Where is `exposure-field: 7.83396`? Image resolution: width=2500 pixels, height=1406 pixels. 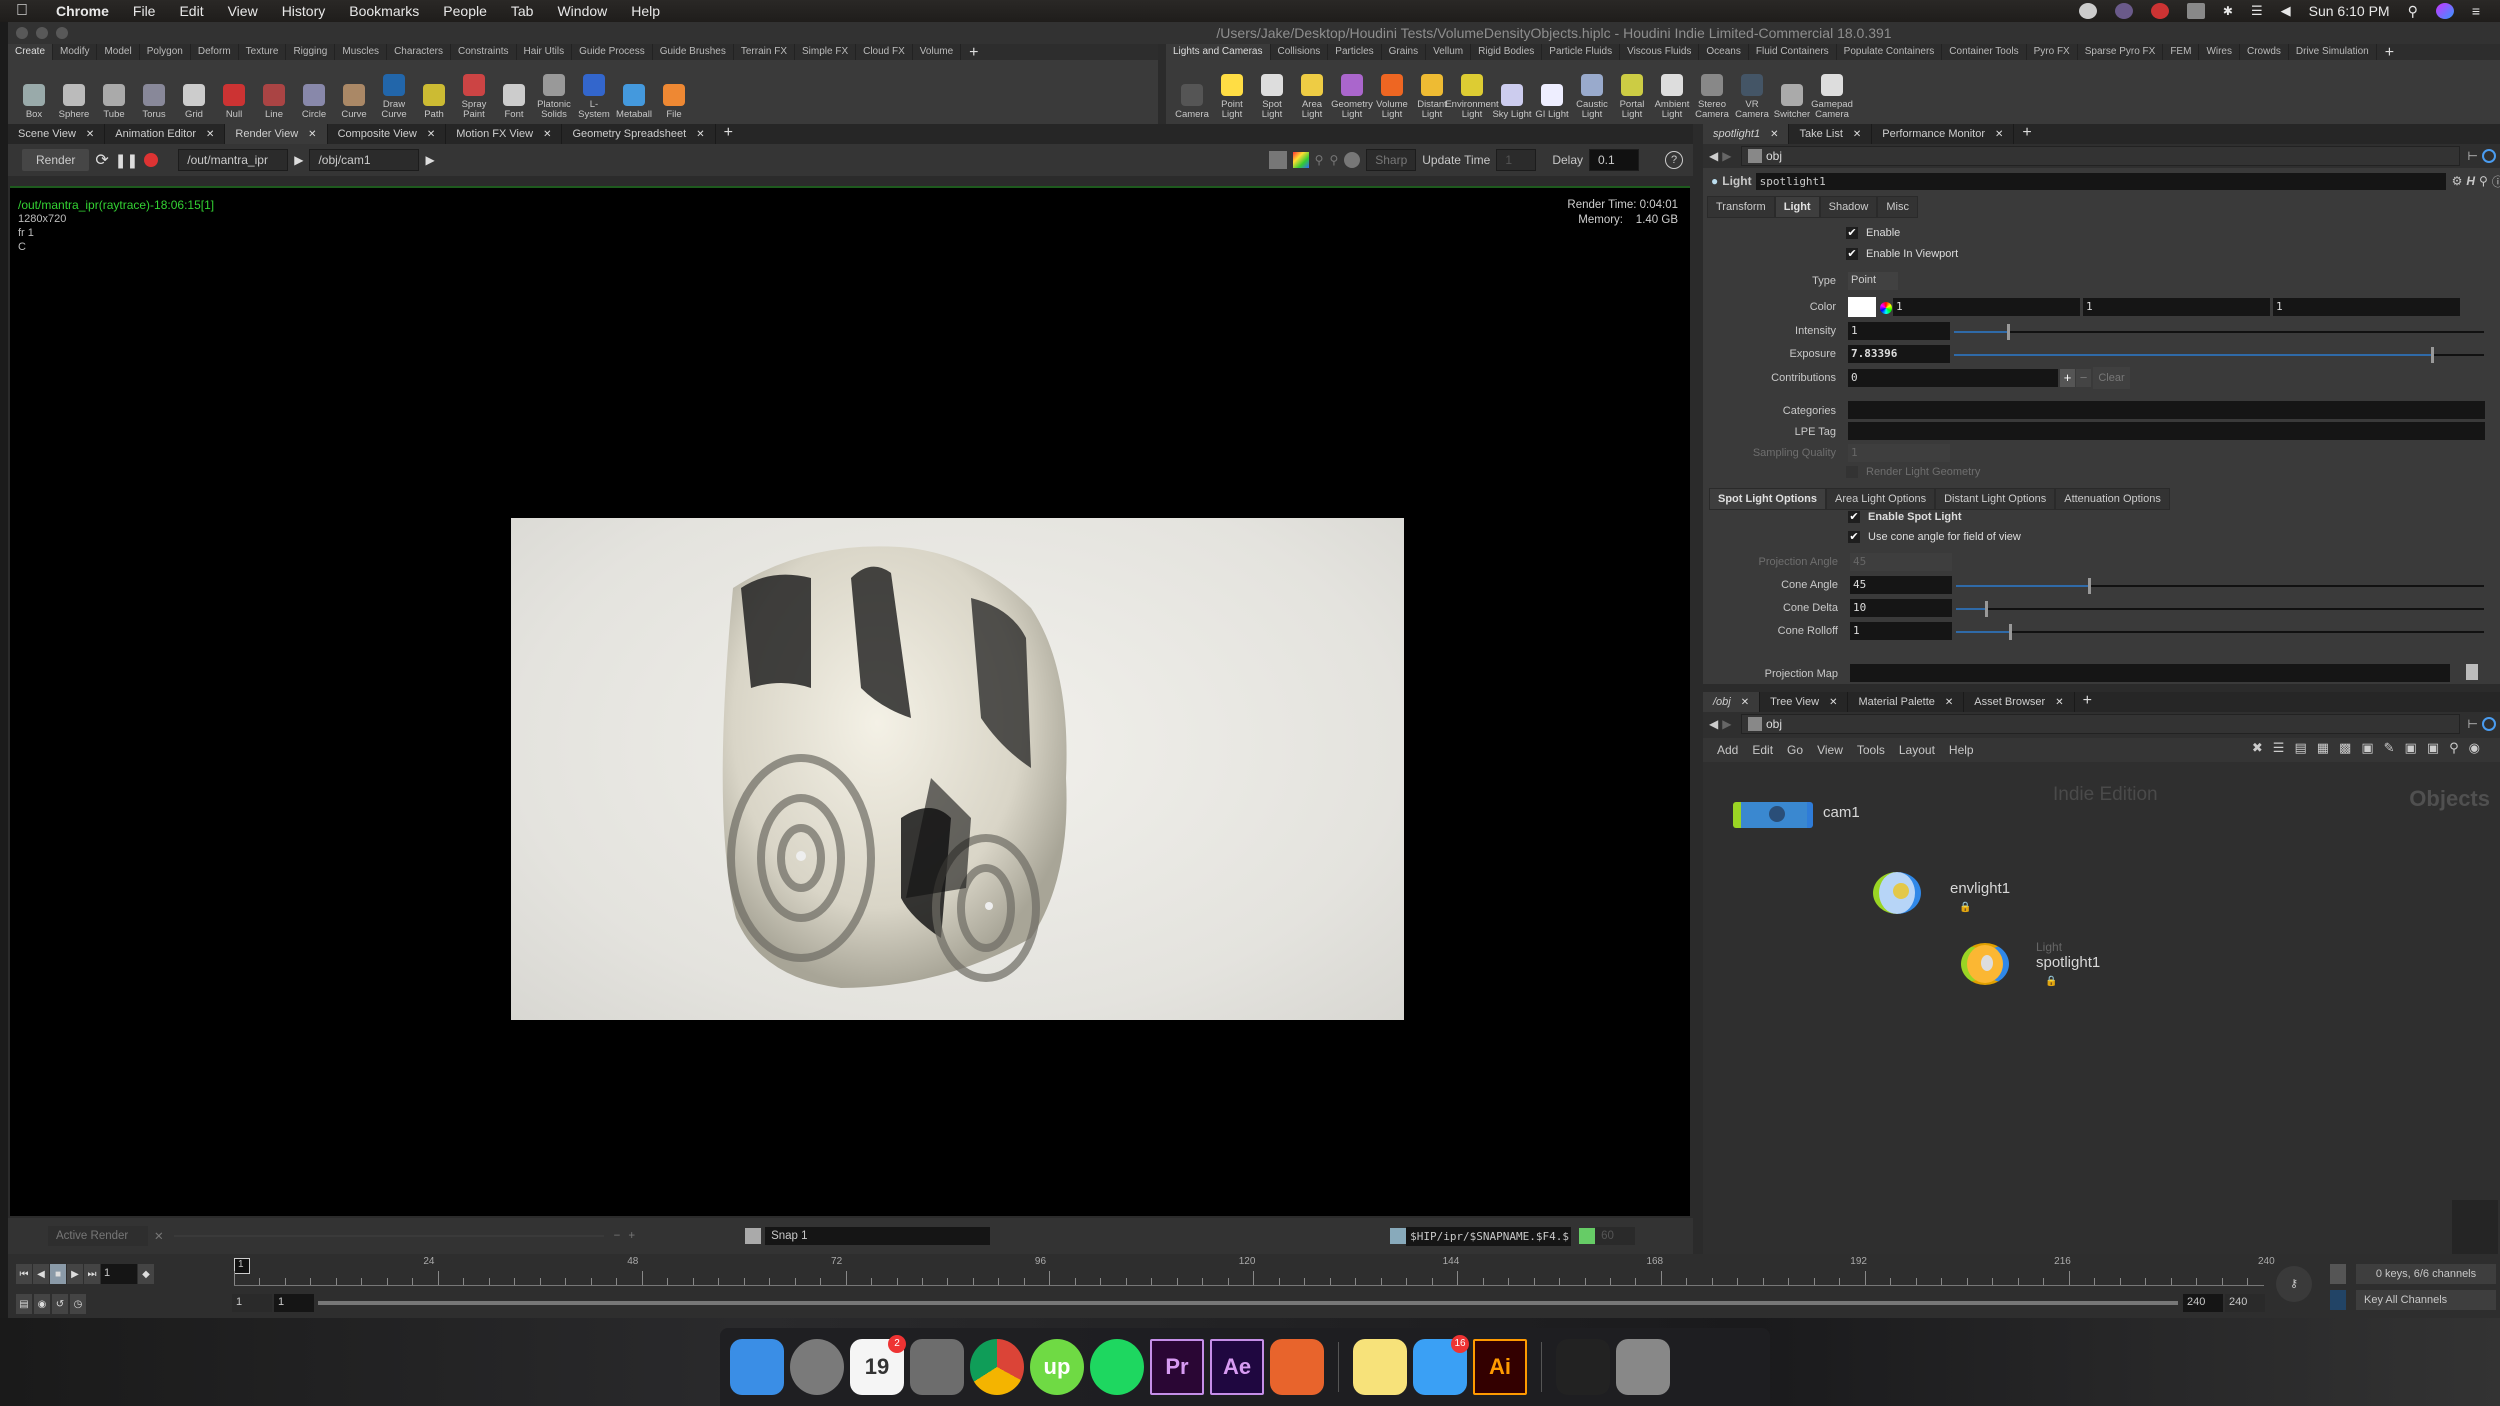 exposure-field: 7.83396 is located at coordinates (1899, 354).